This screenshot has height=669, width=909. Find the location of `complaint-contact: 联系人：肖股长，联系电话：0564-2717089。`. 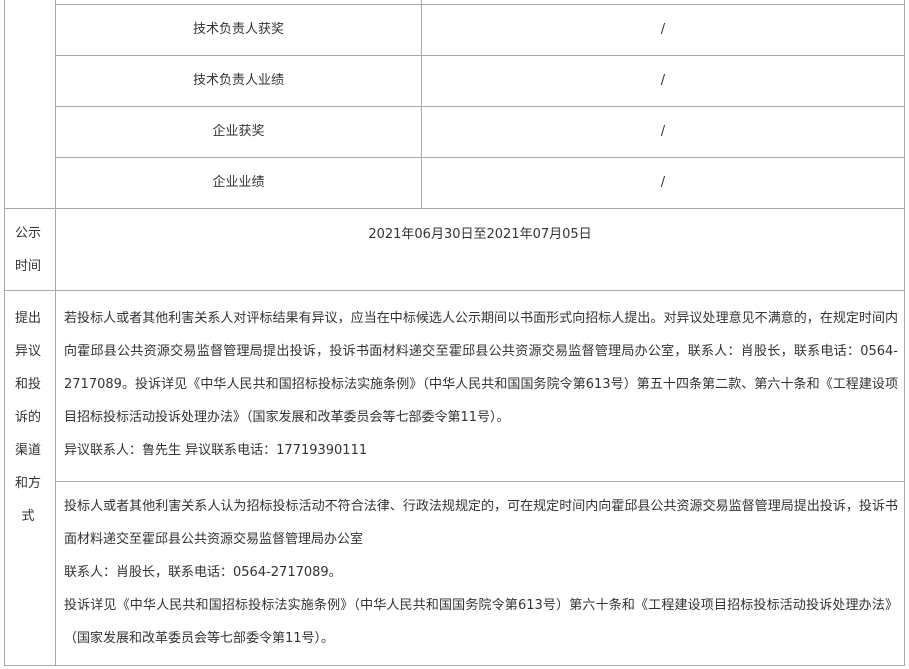

complaint-contact: 联系人：肖股长，联系电话：0564-2717089。 is located at coordinates (203, 572).